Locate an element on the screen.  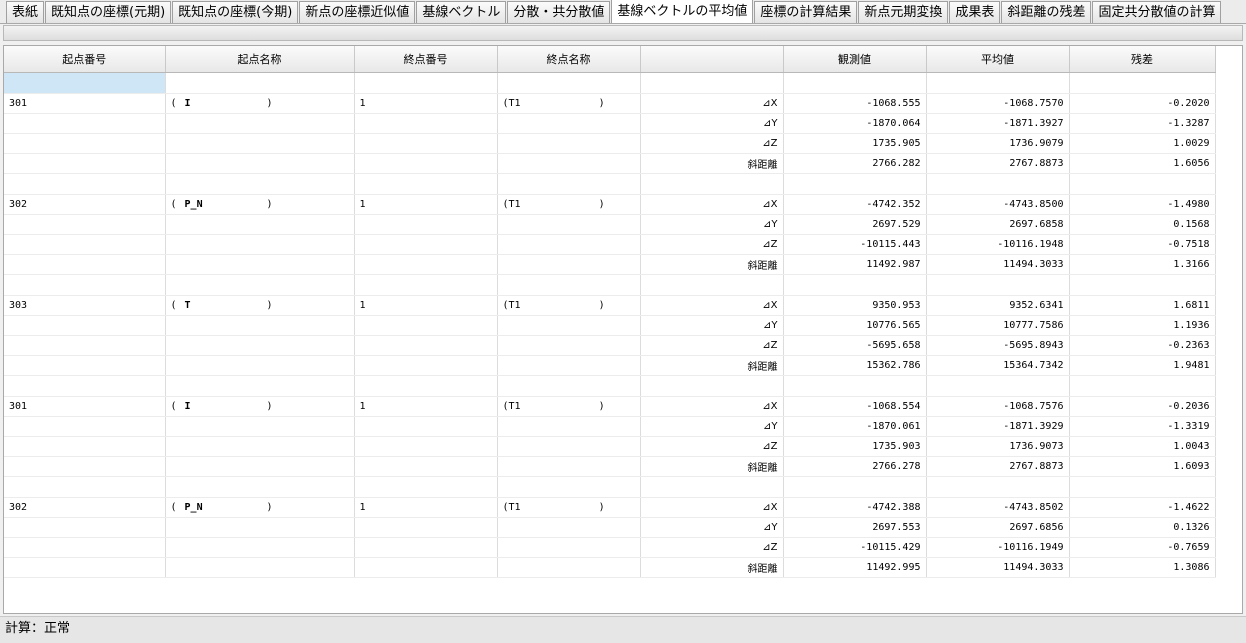
tab-10: 斜距離の残差 is located at coordinates (1046, 12).